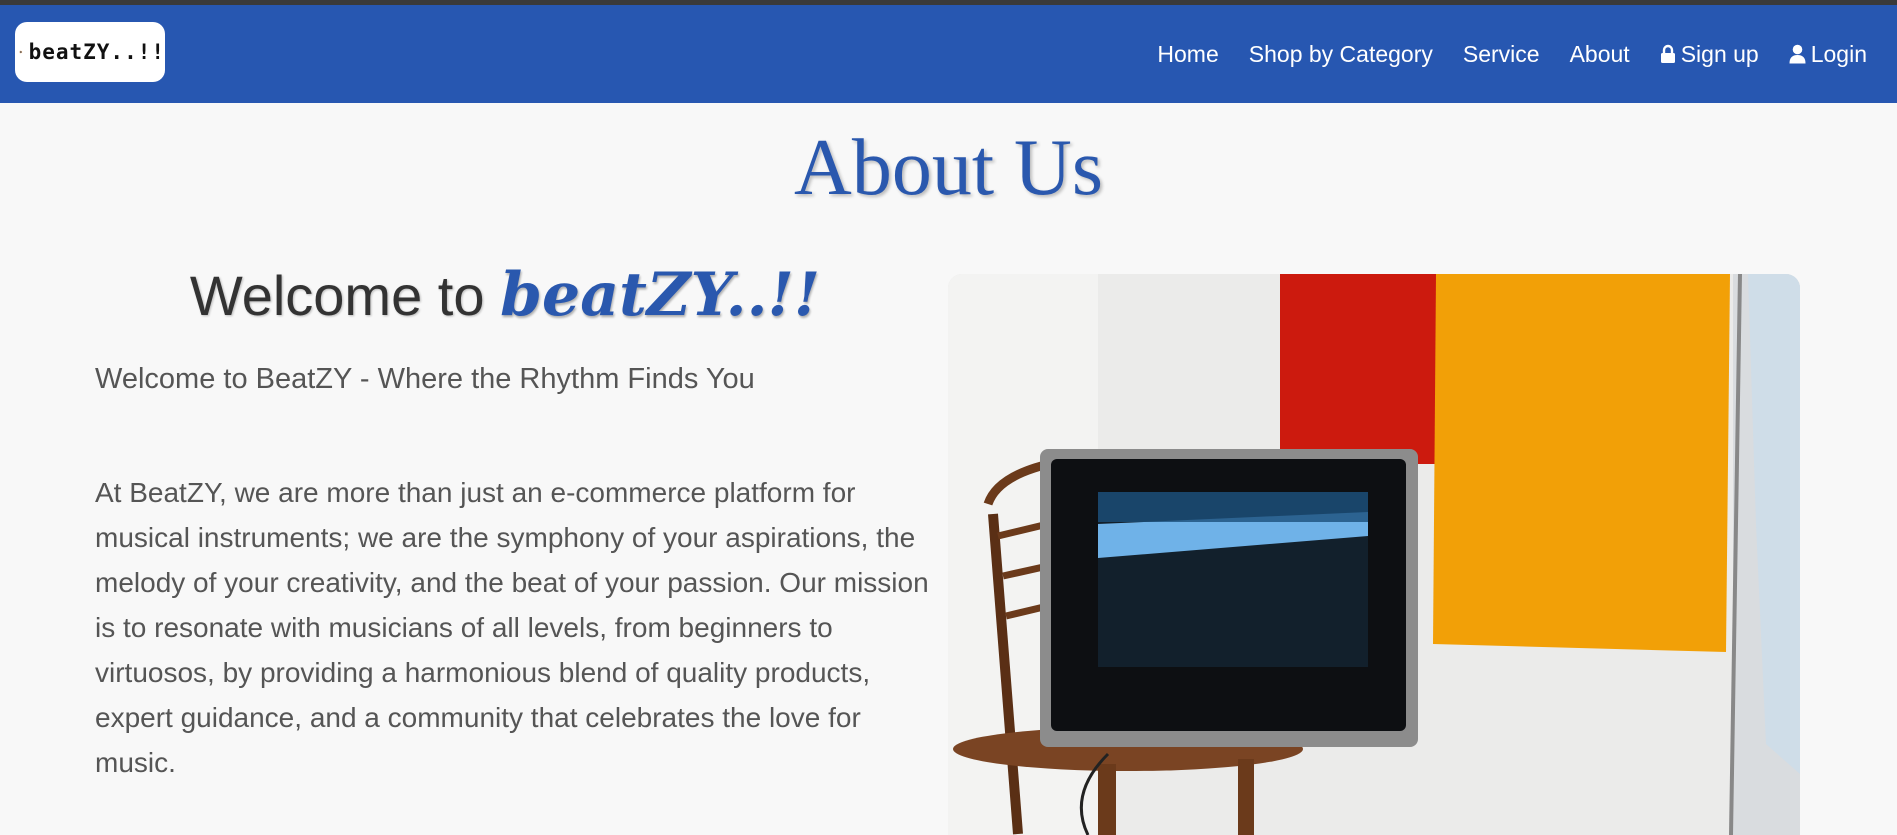 Image resolution: width=1897 pixels, height=835 pixels. Describe the element at coordinates (660, 295) in the screenshot. I see `brand-name: beatZY..!!` at that location.